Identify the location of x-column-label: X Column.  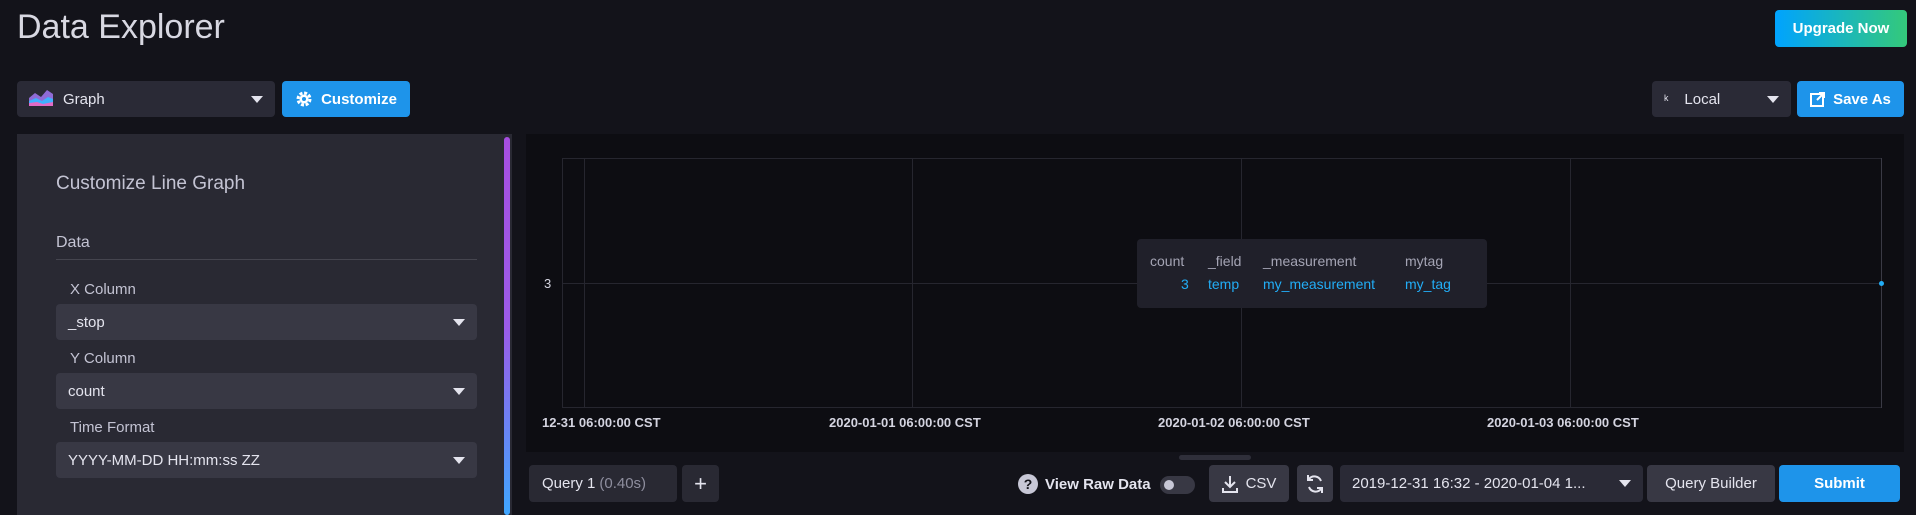
(103, 289).